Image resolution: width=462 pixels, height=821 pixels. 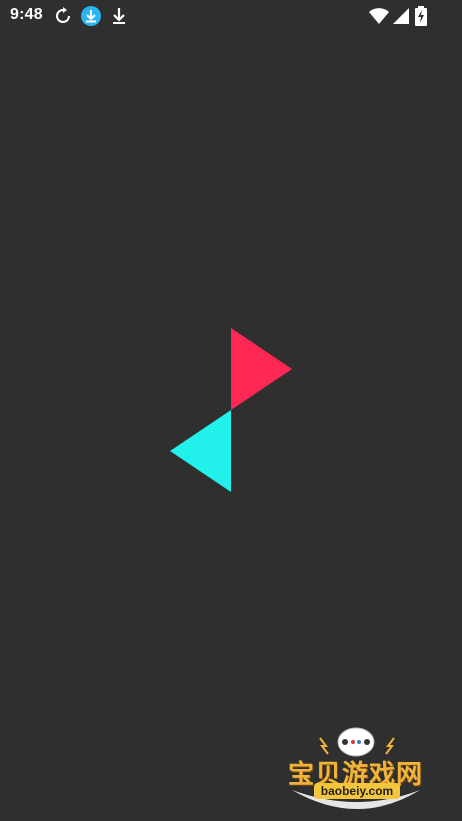 What do you see at coordinates (261, 369) in the screenshot?
I see `logo-top-triangle` at bounding box center [261, 369].